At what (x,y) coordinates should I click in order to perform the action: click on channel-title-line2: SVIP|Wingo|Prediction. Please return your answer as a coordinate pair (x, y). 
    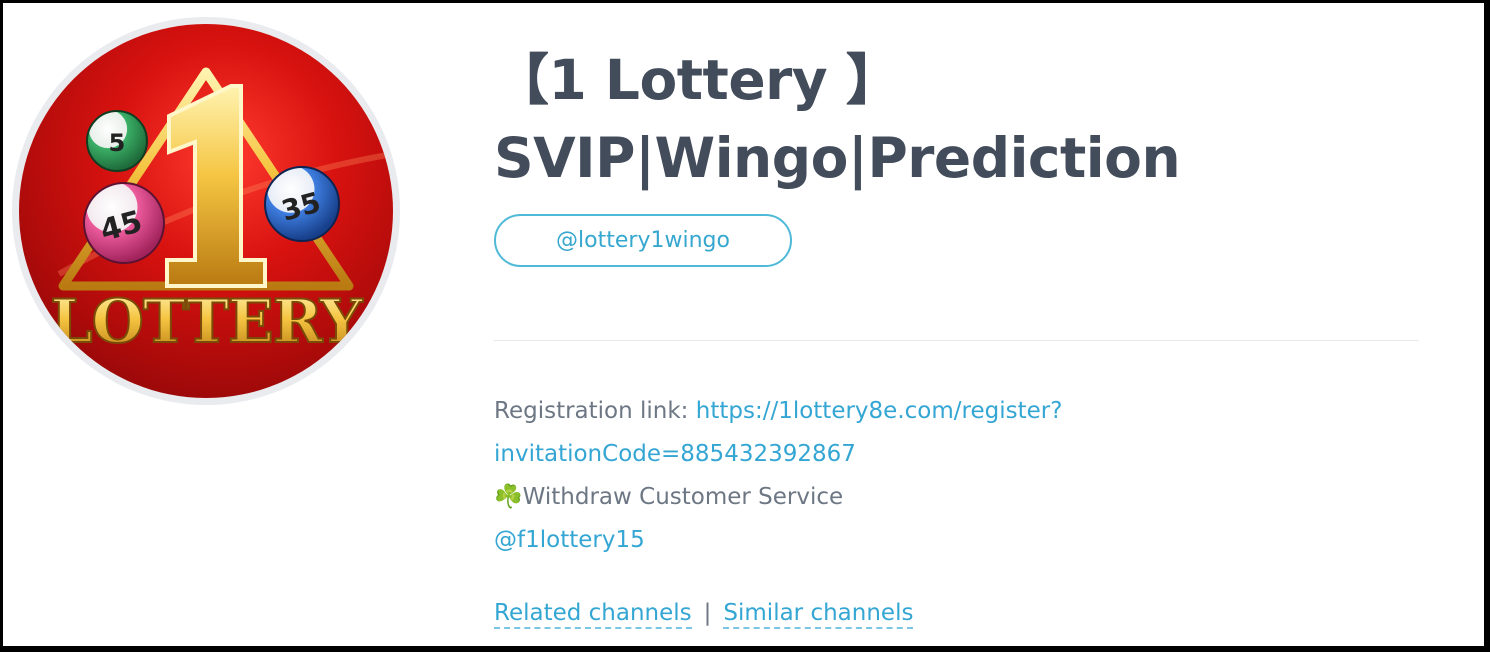
    Looking at the image, I should click on (837, 158).